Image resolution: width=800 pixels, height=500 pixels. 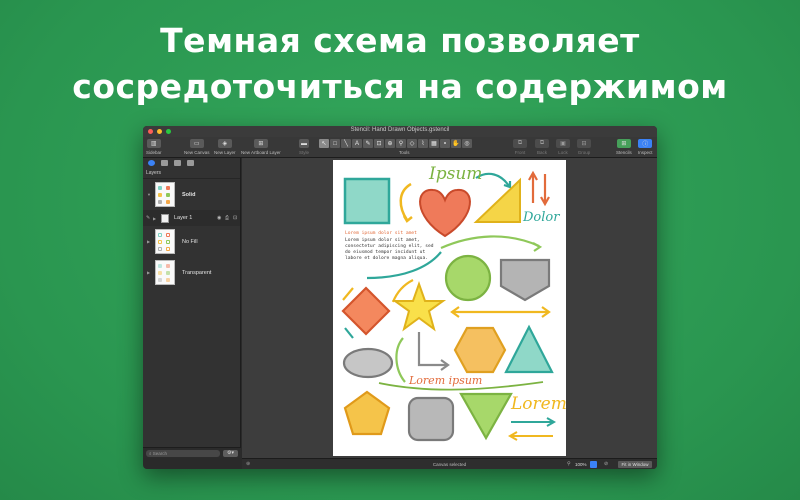 What do you see at coordinates (153, 143) in the screenshot?
I see `sidebar-icon: ▥` at bounding box center [153, 143].